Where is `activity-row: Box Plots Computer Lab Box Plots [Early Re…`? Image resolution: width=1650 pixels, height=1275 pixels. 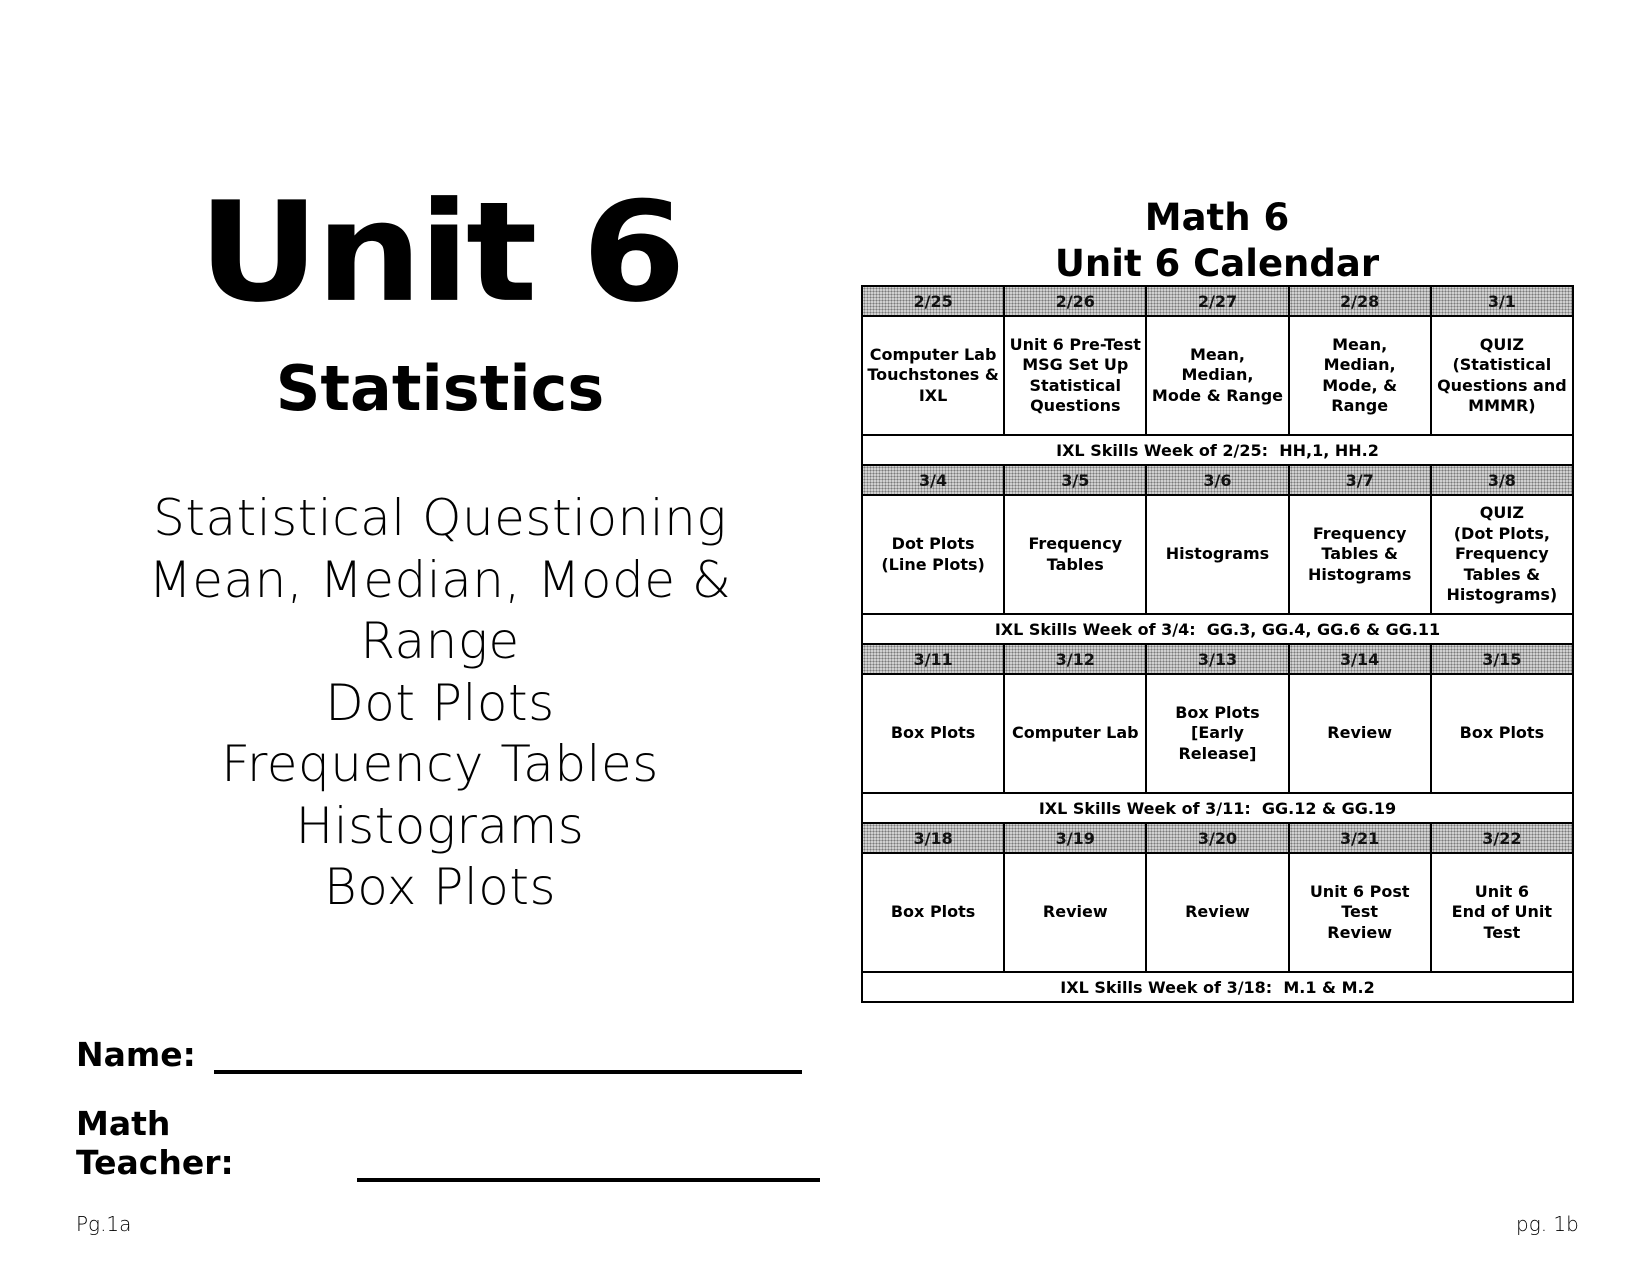
activity-row: Box Plots Computer Lab Box Plots [Early Re… is located at coordinates (1217, 733).